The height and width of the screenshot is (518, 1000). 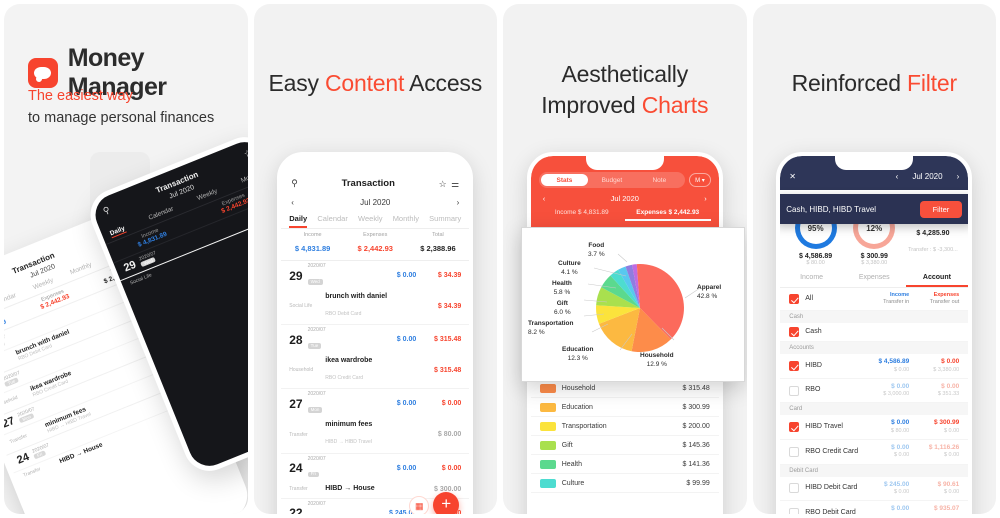 I want to click on page-title: Transaction, so click(x=368, y=183).